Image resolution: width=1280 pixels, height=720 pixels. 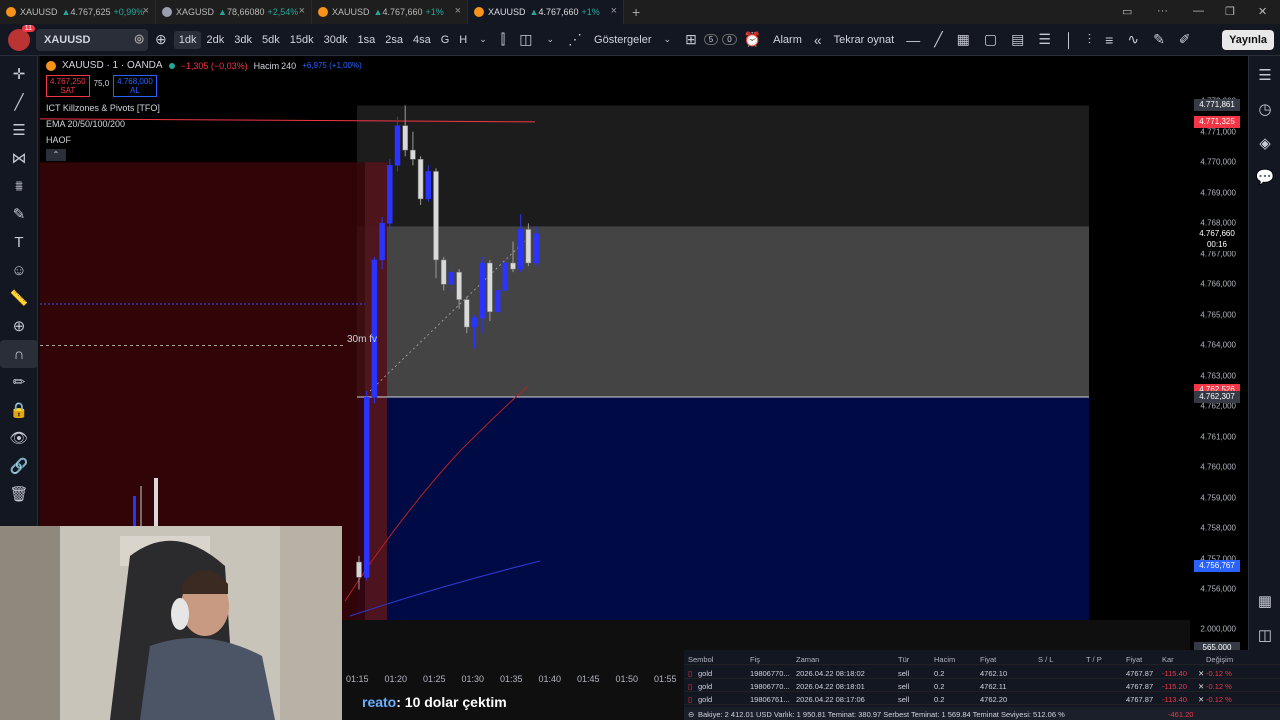 I want to click on tab-3: XAUUSD ▲ 4.767,660 +1% ×, so click(x=546, y=12).